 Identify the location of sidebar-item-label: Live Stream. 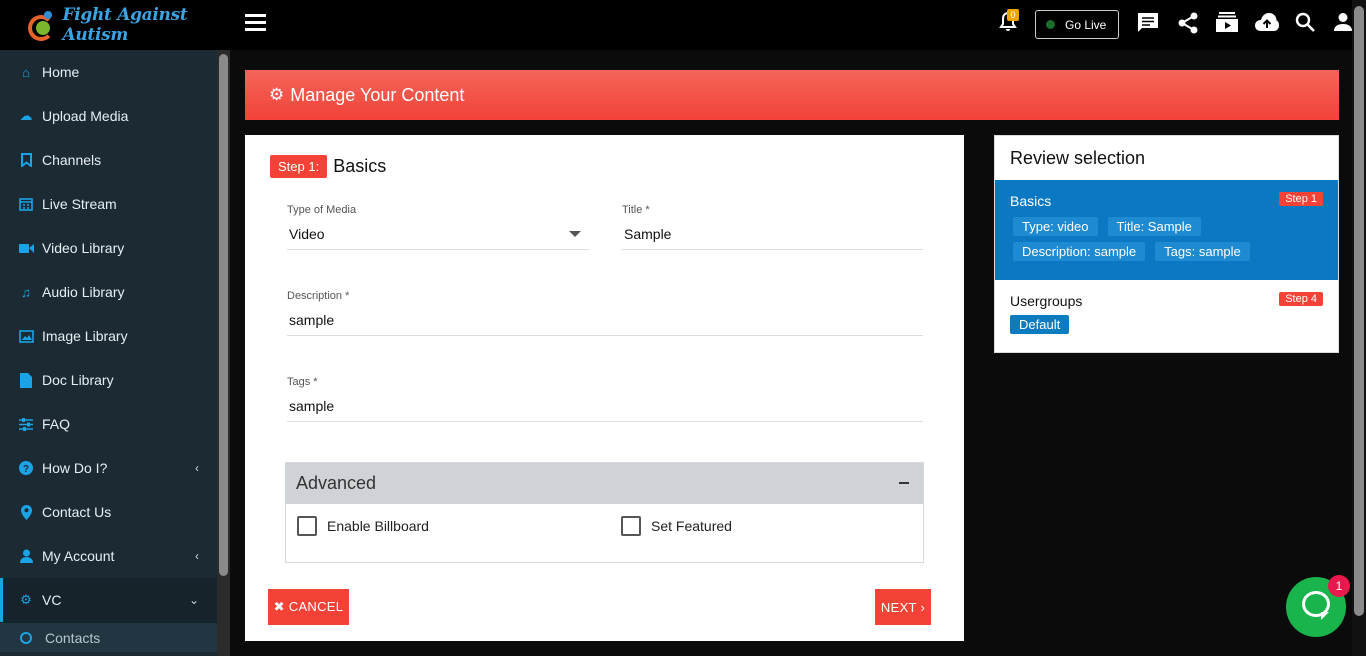
(79, 204).